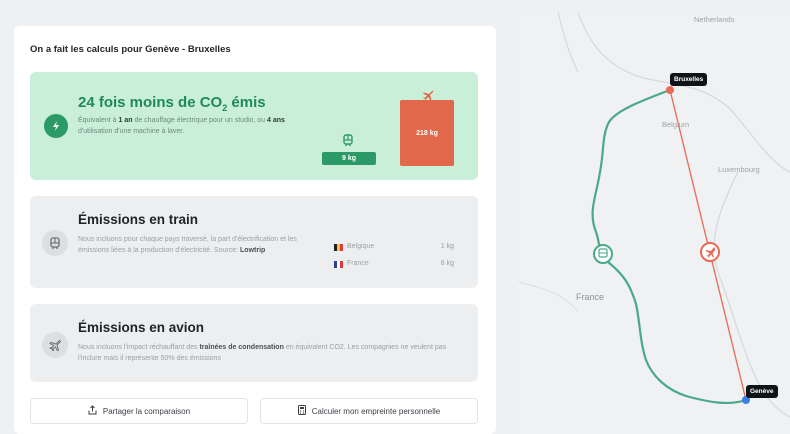 The width and height of the screenshot is (790, 434). What do you see at coordinates (394, 248) in the screenshot?
I see `country-row-belgique: Belgique 1 kg` at bounding box center [394, 248].